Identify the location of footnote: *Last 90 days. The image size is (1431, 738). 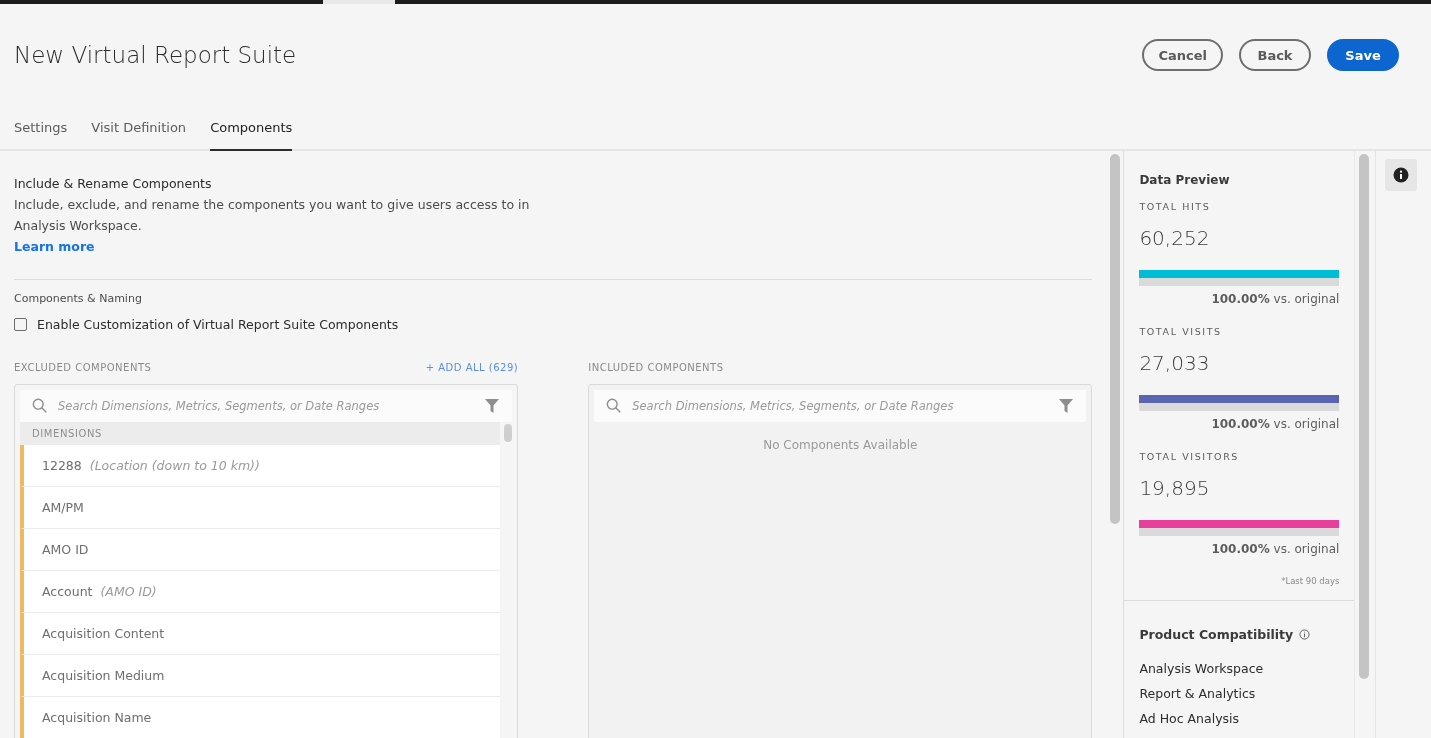
(1310, 581).